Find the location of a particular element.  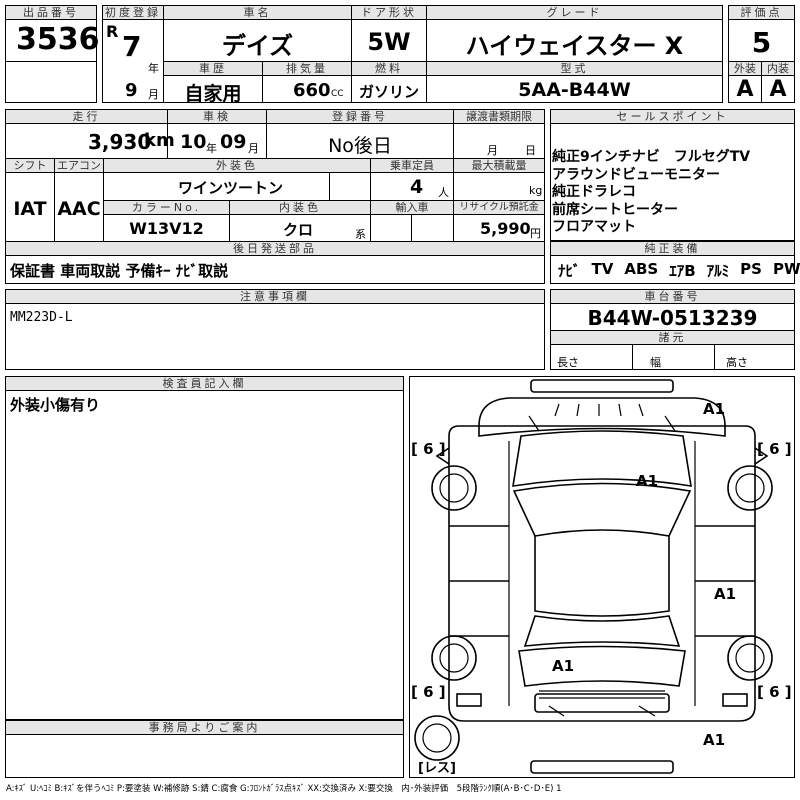

wheel-rear-left is located at coordinates (454, 658).